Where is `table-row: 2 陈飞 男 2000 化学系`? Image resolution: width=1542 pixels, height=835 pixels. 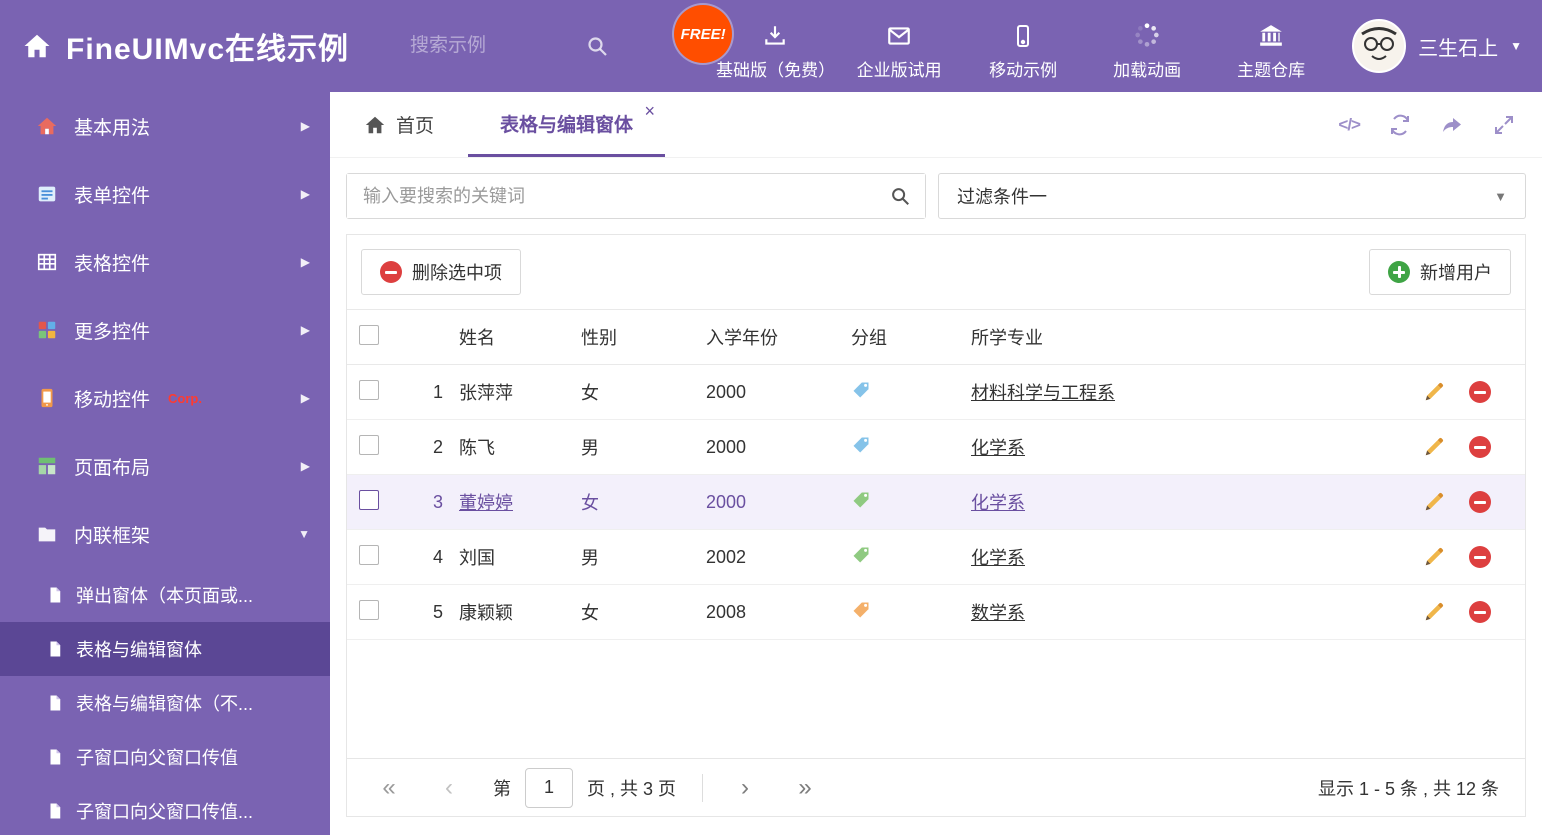
table-row: 2 陈飞 男 2000 化学系 is located at coordinates (936, 447).